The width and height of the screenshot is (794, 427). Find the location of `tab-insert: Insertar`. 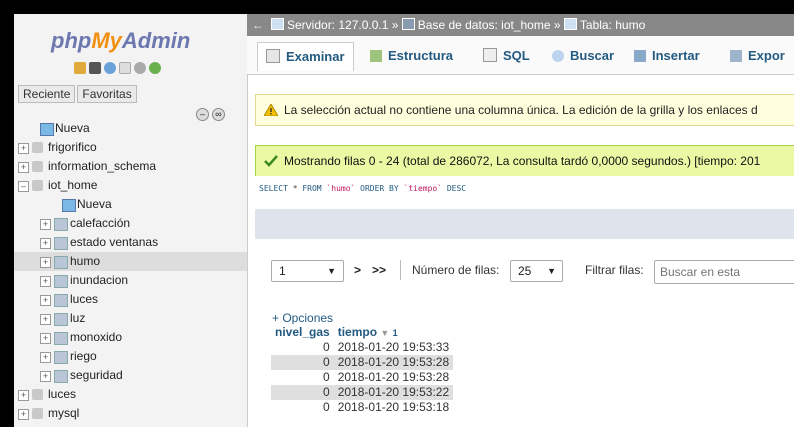

tab-insert: Insertar is located at coordinates (667, 56).